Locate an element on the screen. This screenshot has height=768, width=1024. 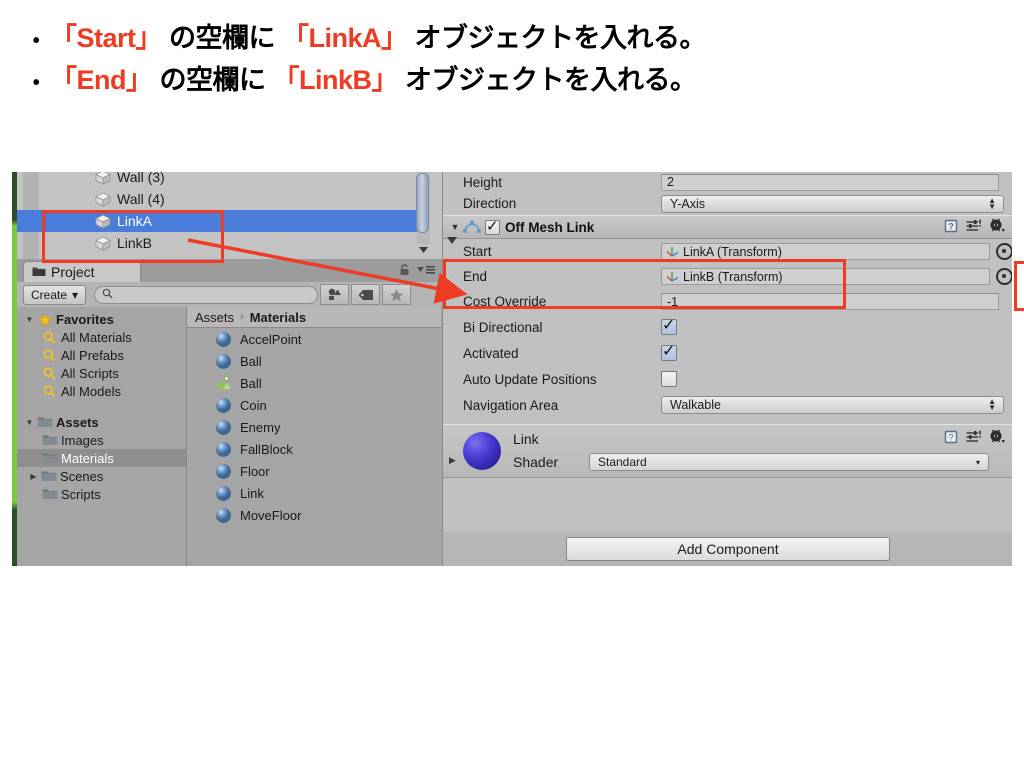
star-favorite-icon is located at coordinates (397, 294).